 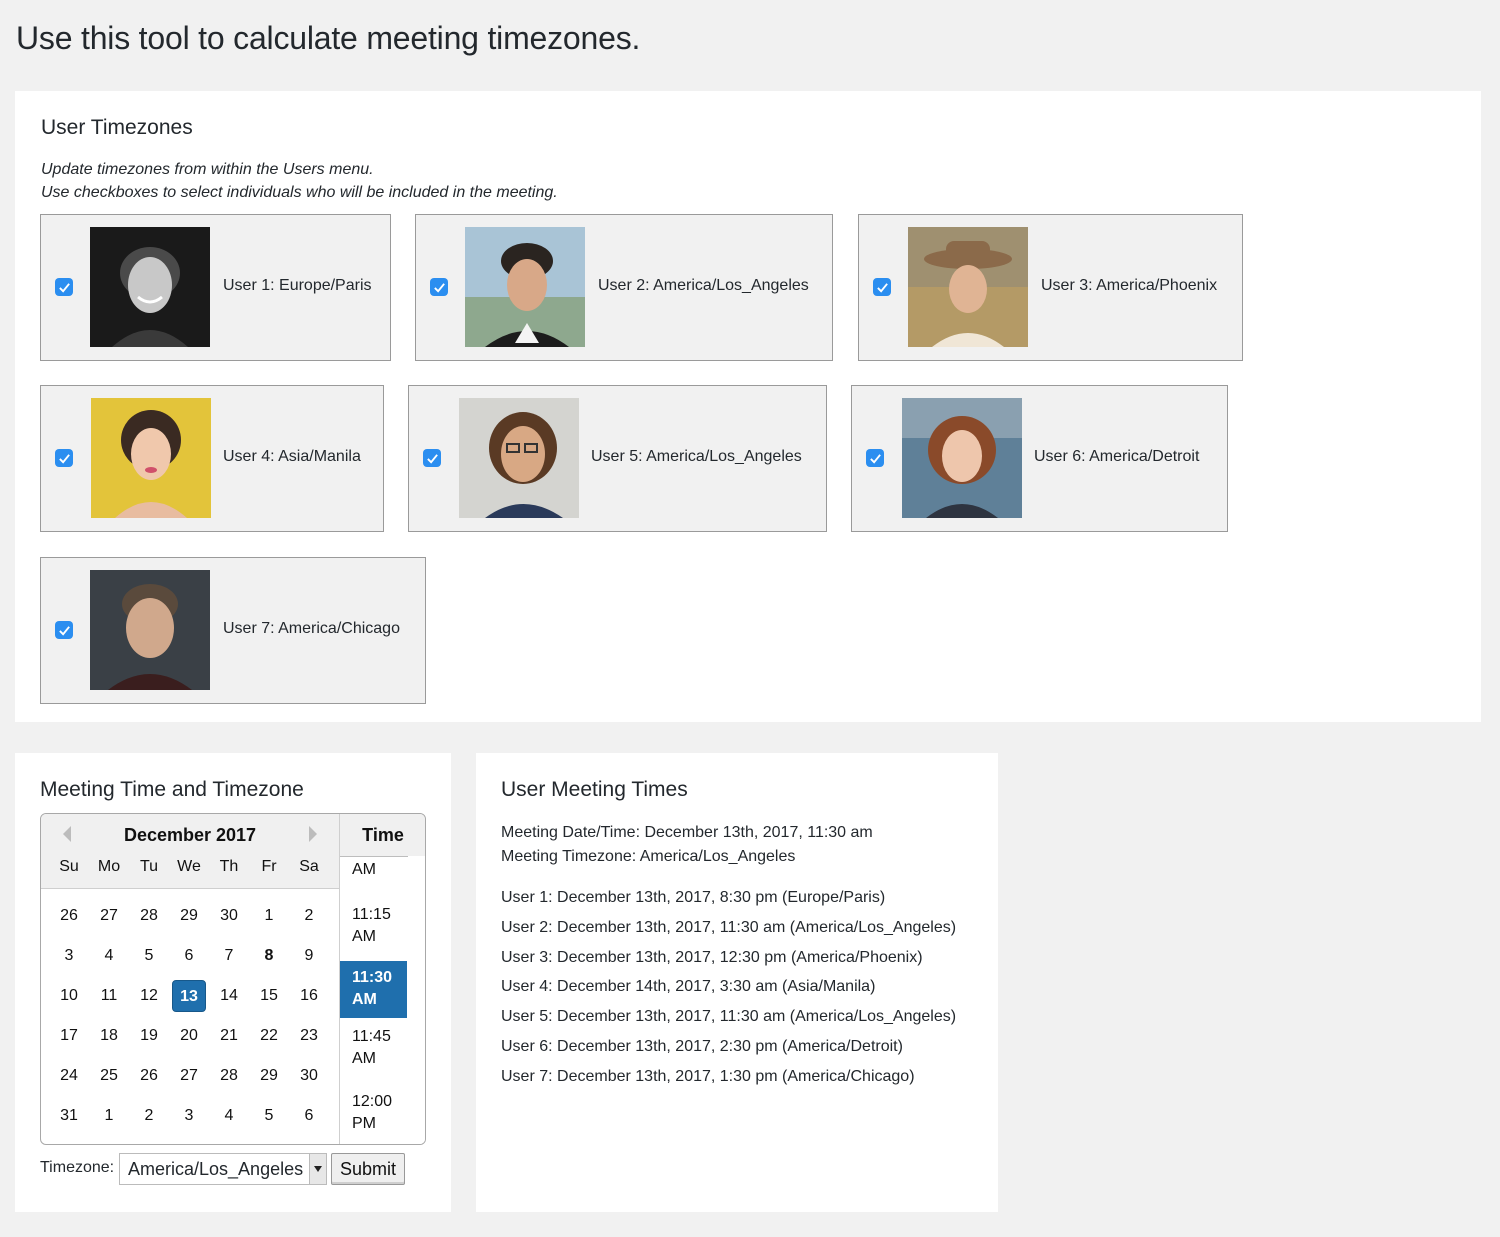 What do you see at coordinates (190, 851) in the screenshot?
I see `calendar-header: December 2017 Su Mo Tu We Th Fr Sa` at bounding box center [190, 851].